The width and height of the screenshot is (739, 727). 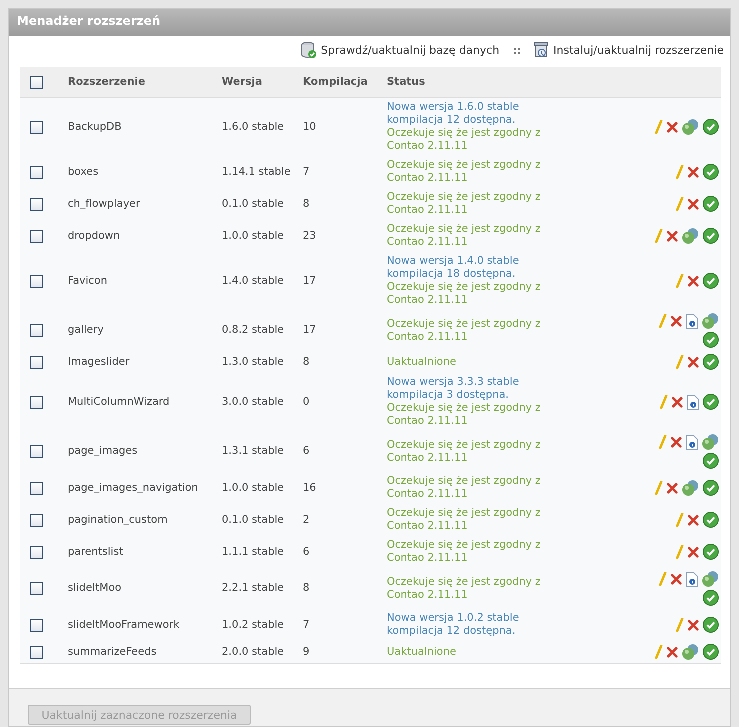 What do you see at coordinates (95, 588) in the screenshot?
I see `extension-name: slideItMoo` at bounding box center [95, 588].